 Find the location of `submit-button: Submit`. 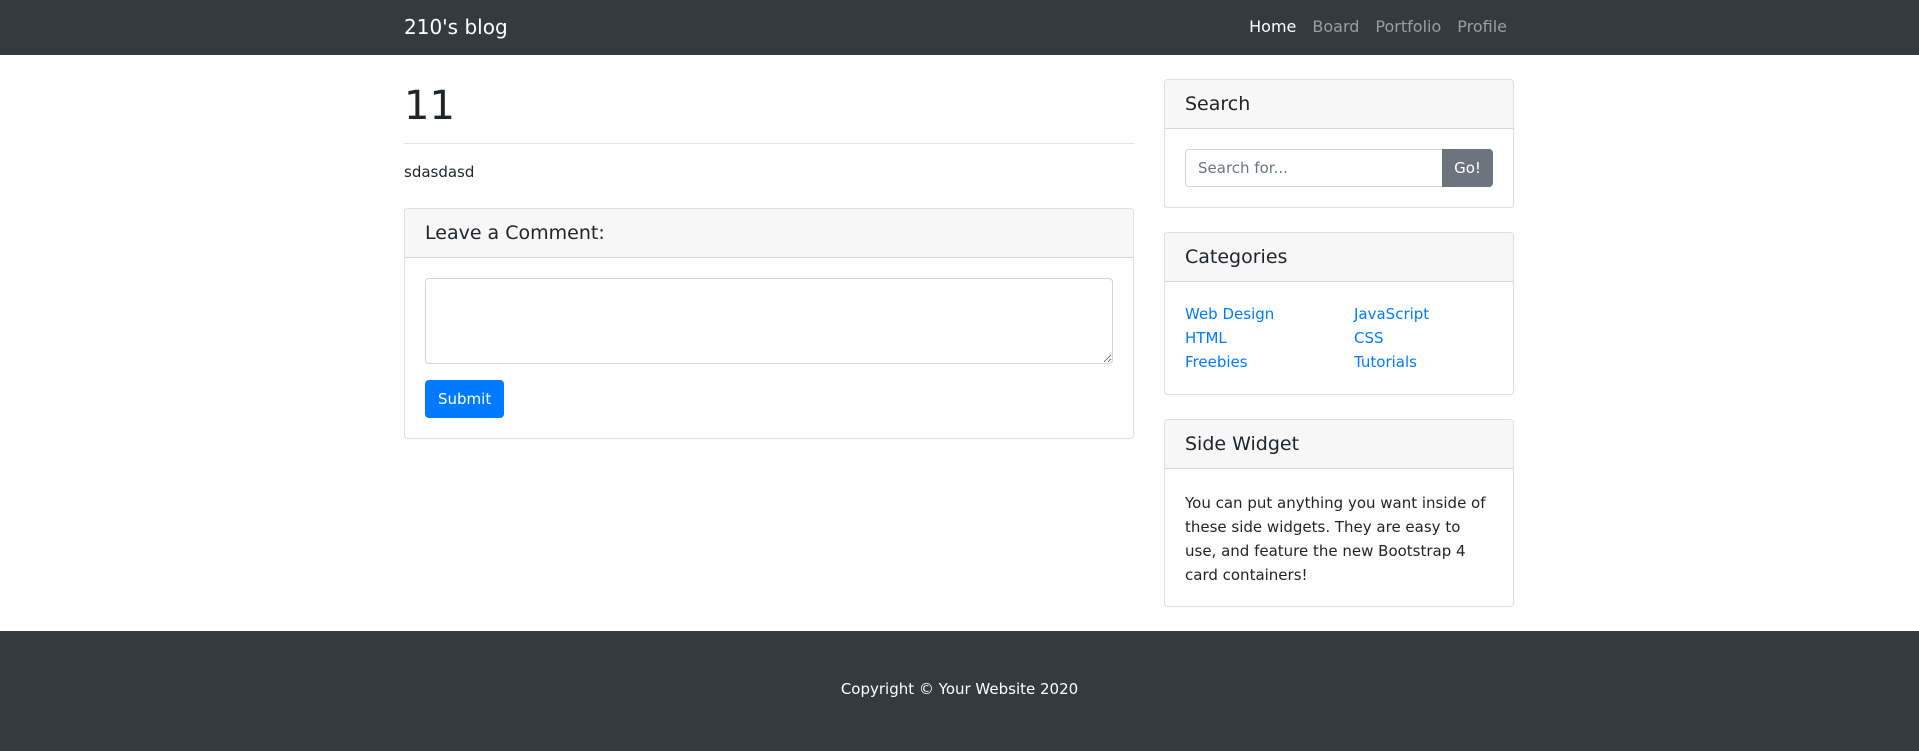

submit-button: Submit is located at coordinates (465, 399).